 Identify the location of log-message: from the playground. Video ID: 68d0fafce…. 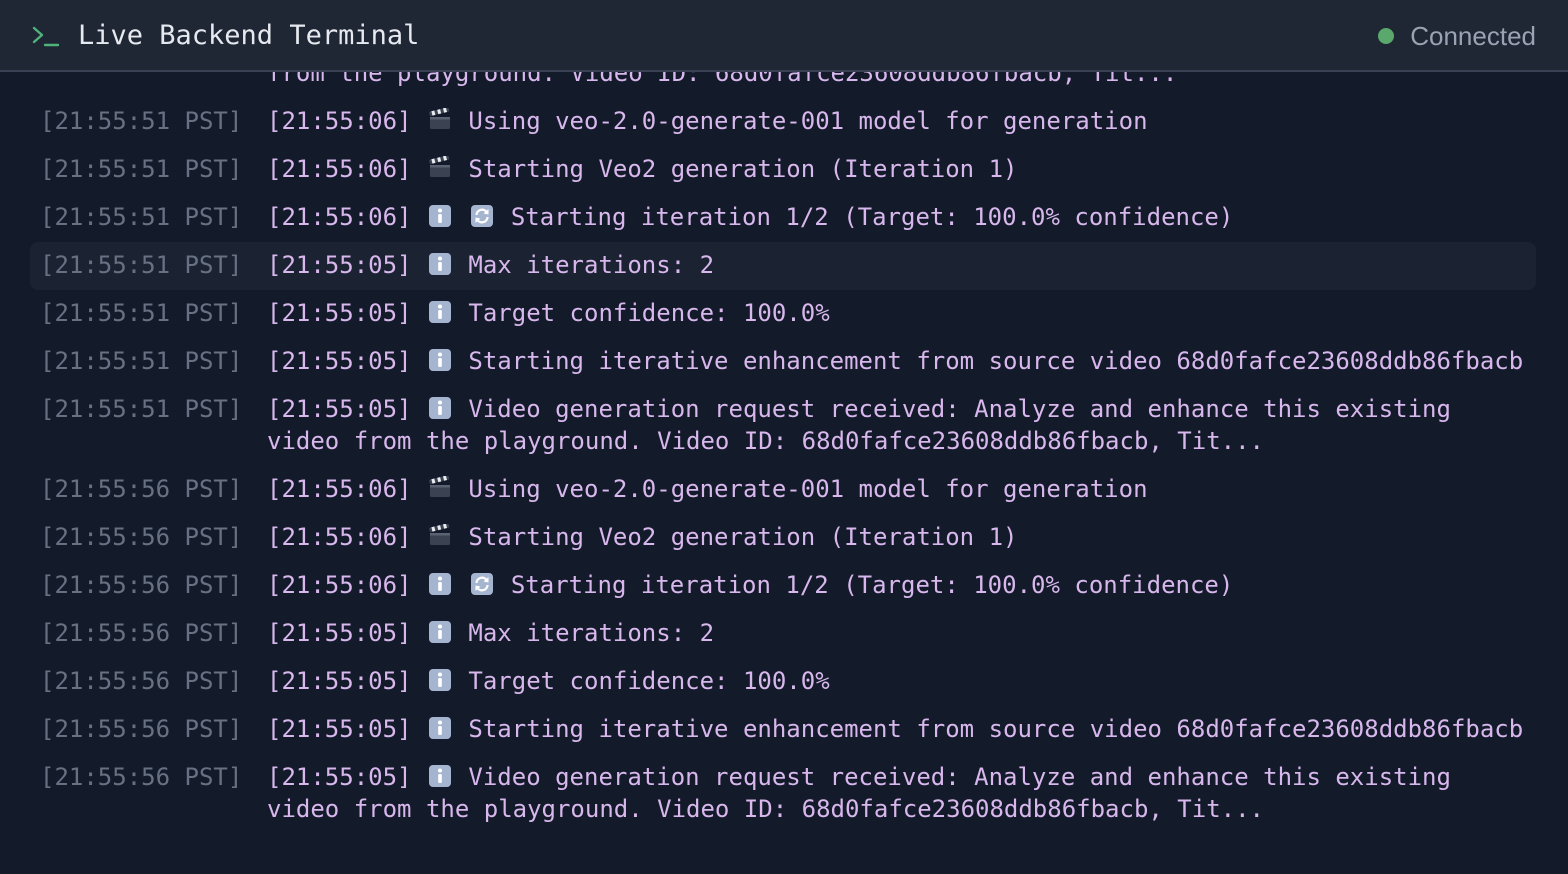
(901, 80).